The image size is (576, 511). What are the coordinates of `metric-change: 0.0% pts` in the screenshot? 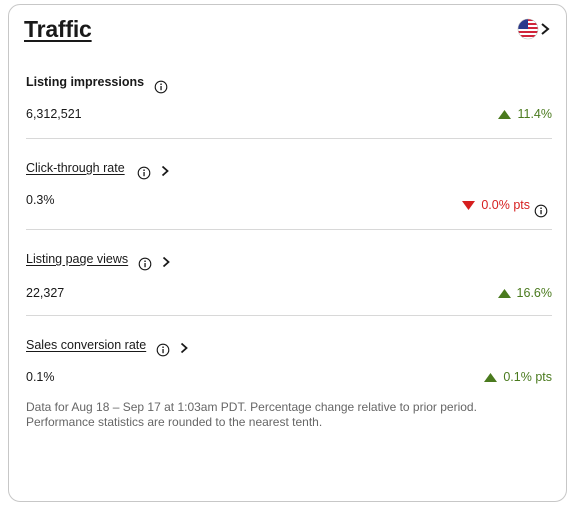 It's located at (496, 205).